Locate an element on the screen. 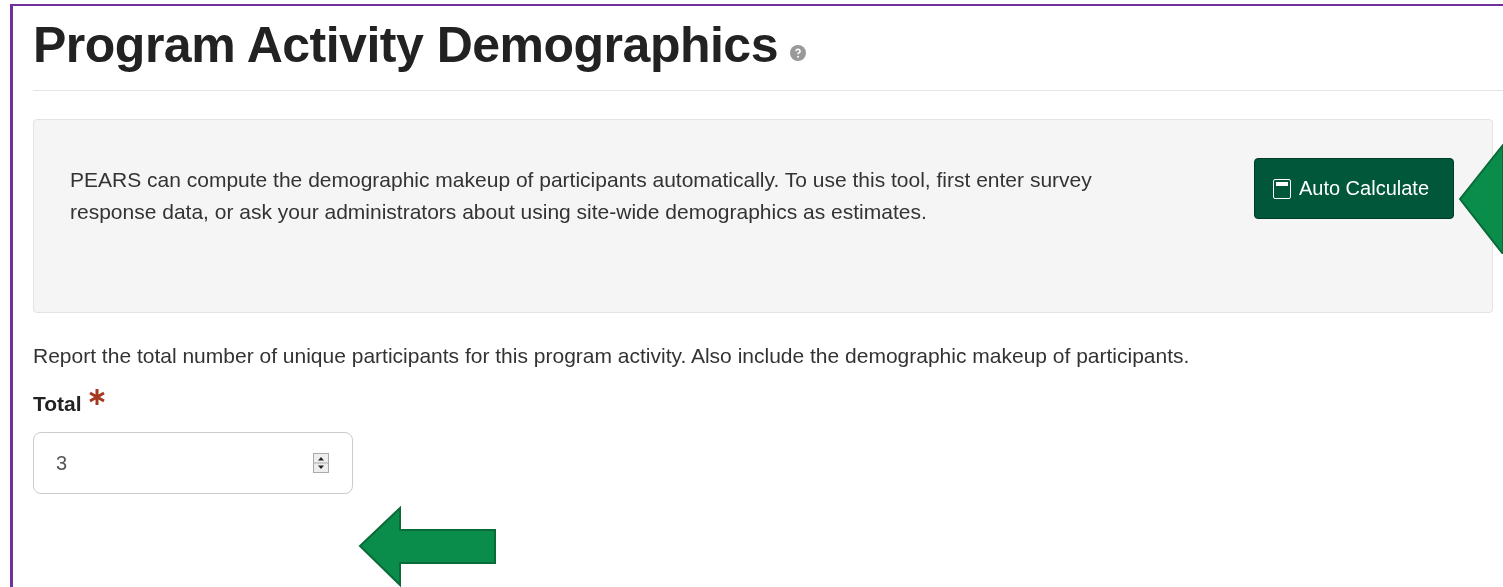 The width and height of the screenshot is (1503, 587). help-icon is located at coordinates (798, 53).